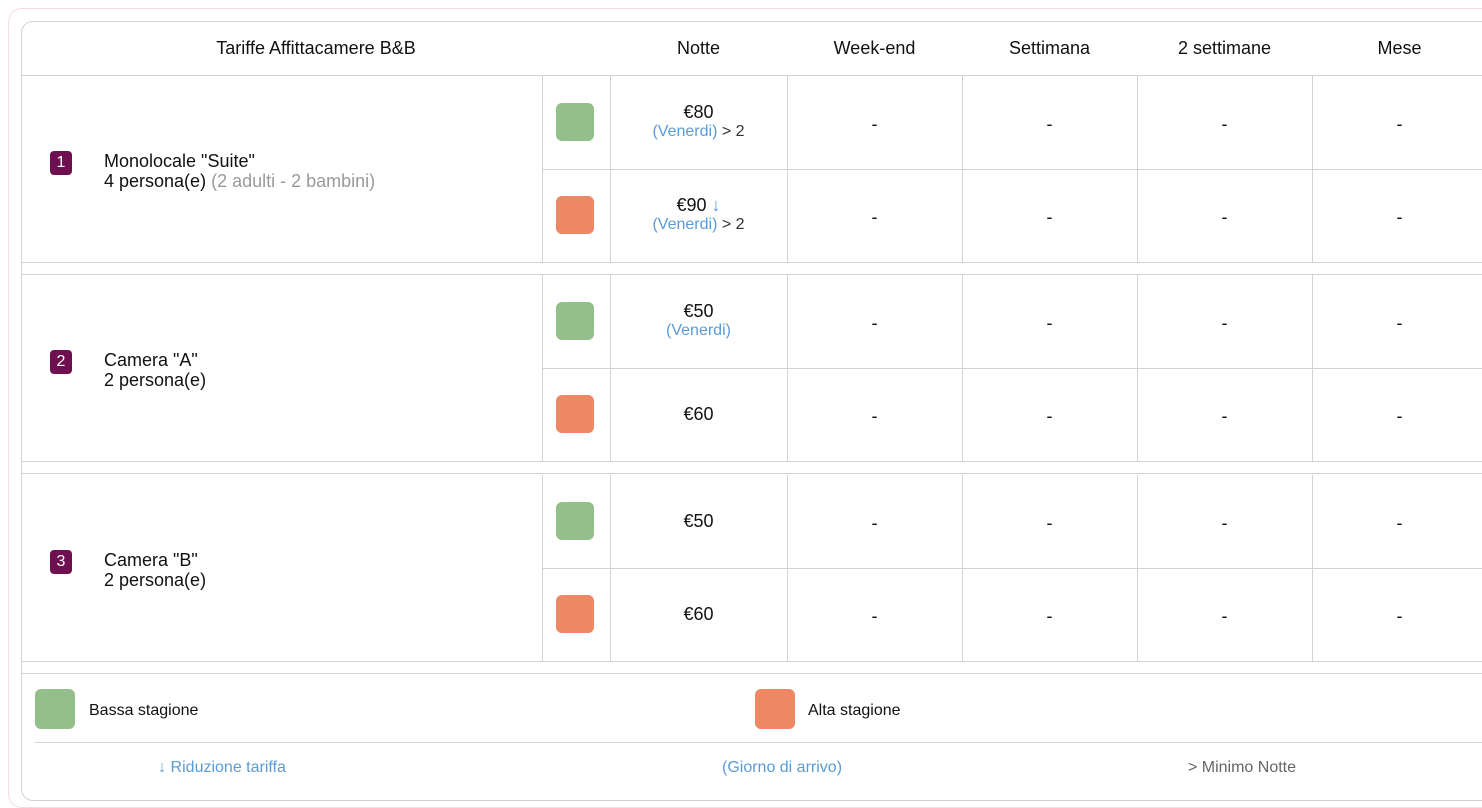 This screenshot has width=1482, height=808. I want to click on header-title: Tariffe Affittacamere B&B, so click(316, 48).